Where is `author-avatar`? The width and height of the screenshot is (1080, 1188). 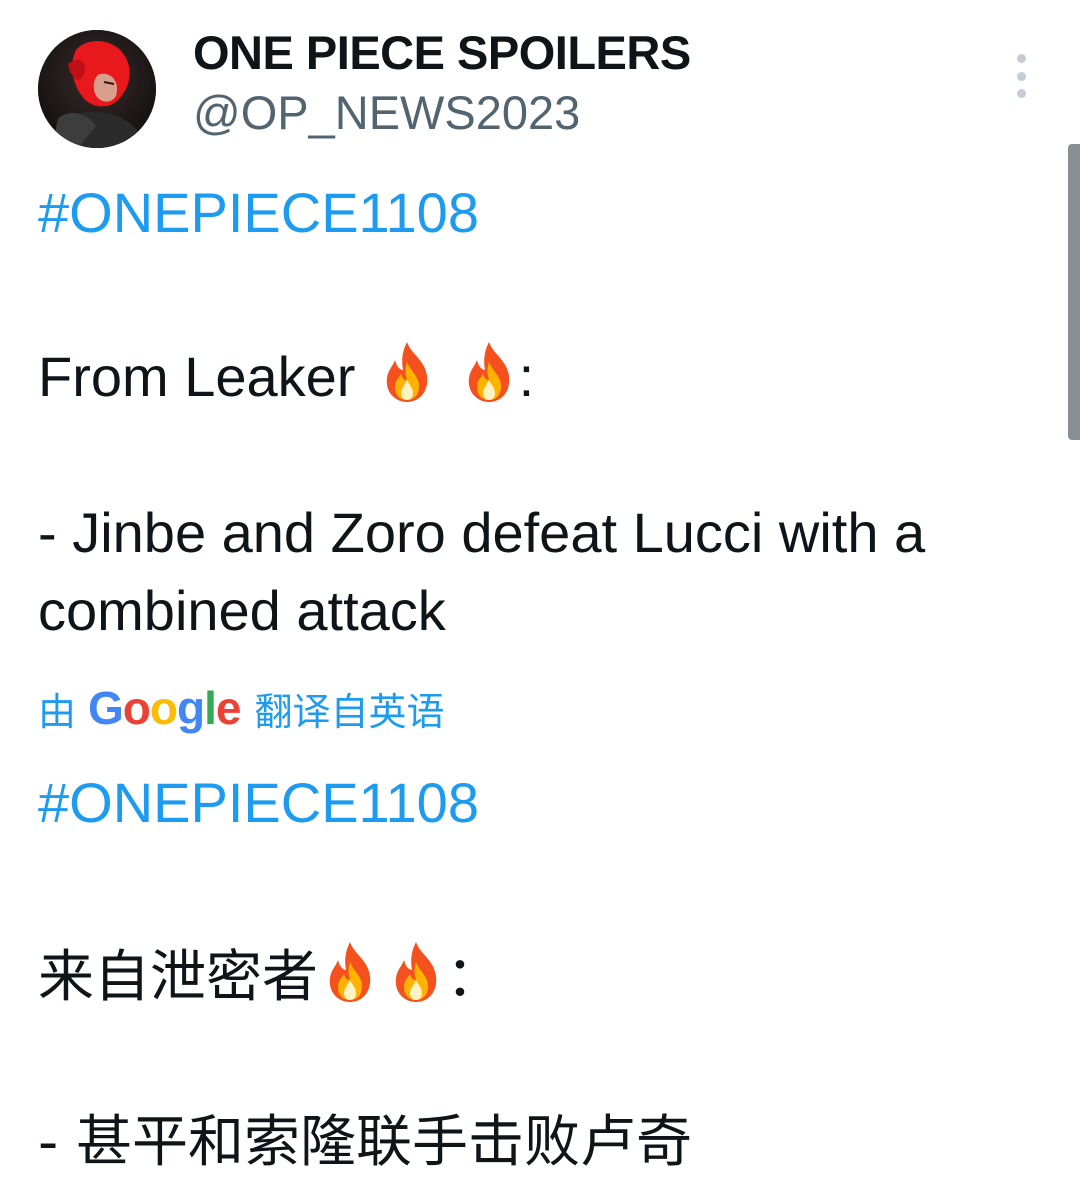 author-avatar is located at coordinates (97, 89).